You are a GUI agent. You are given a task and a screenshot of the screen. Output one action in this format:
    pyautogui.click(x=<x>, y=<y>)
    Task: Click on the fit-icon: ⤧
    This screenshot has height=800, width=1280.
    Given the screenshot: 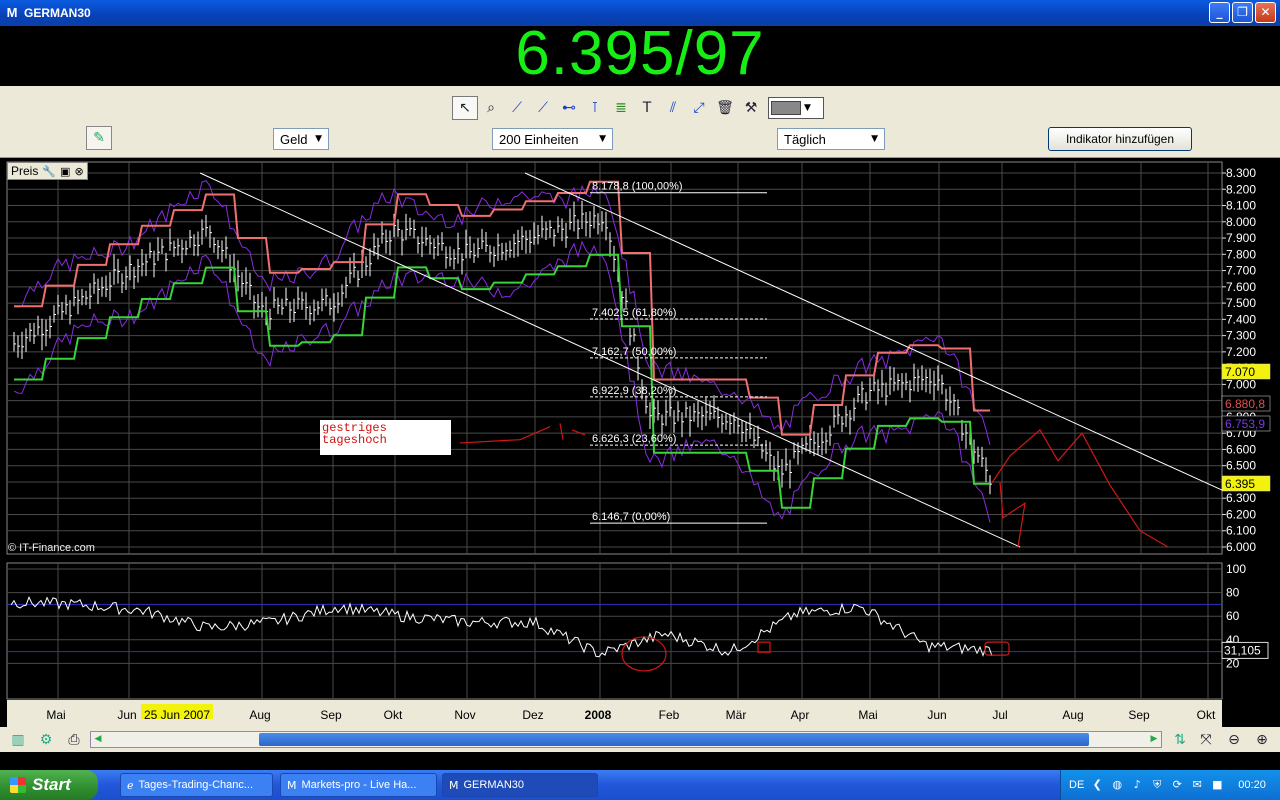 What is the action you would take?
    pyautogui.click(x=1206, y=740)
    